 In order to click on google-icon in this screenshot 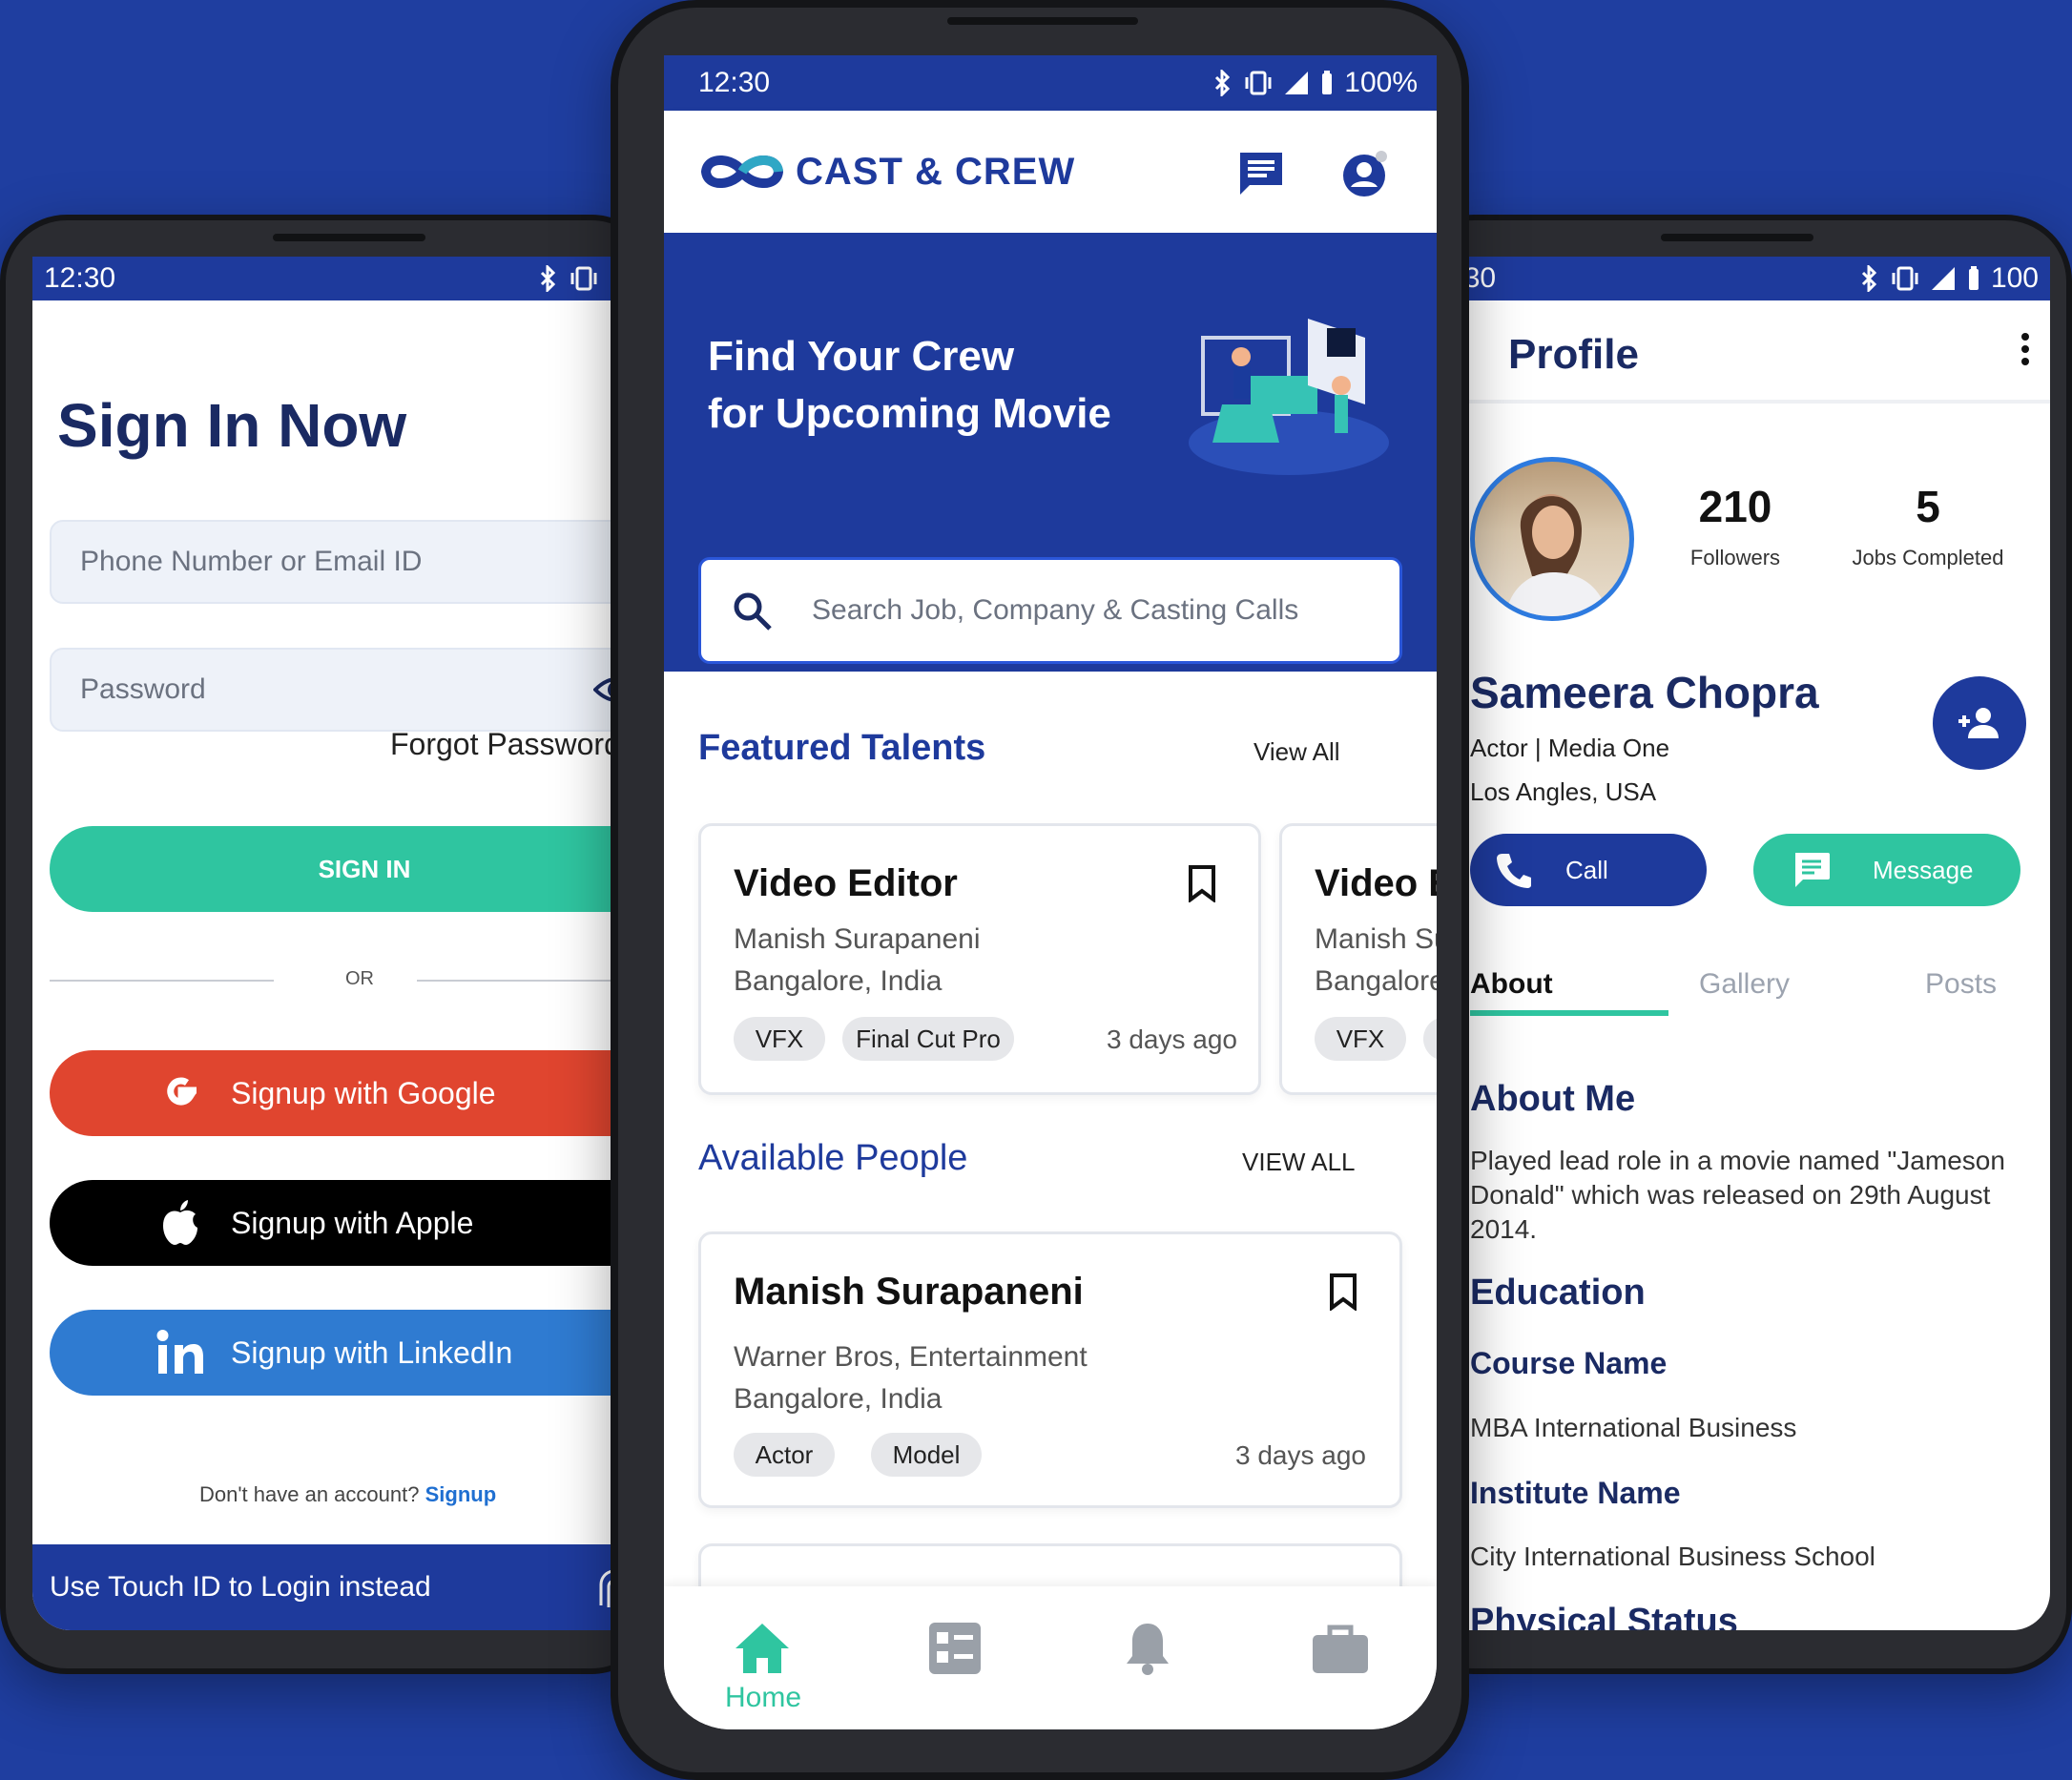, I will do `click(180, 1093)`.